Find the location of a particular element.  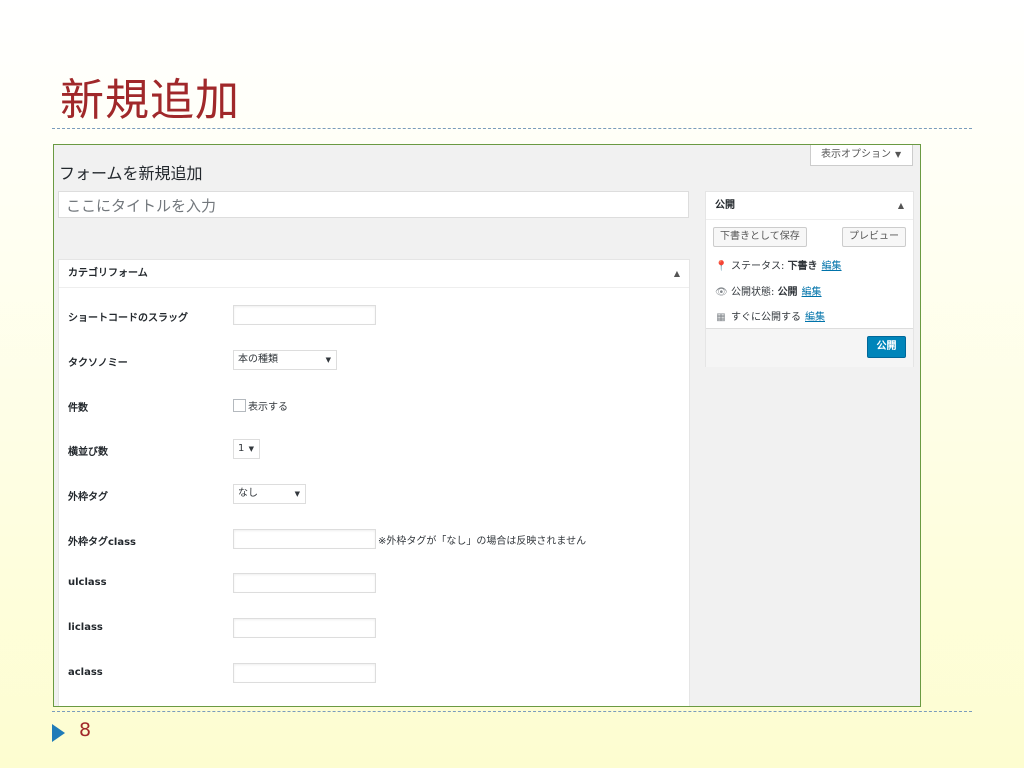

wrapper-tag-label: 外枠タグ is located at coordinates (88, 497).